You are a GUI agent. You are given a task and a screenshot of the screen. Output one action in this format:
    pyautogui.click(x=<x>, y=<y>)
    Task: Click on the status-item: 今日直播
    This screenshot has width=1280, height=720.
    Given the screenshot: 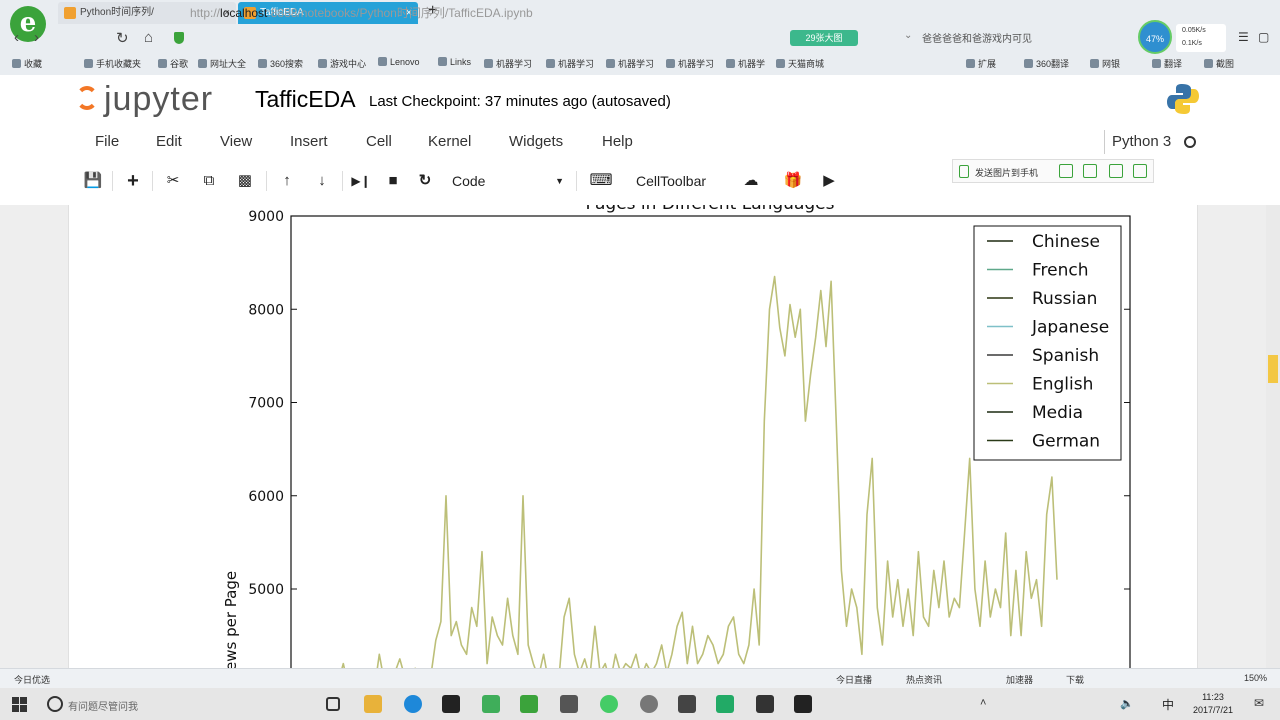 What is the action you would take?
    pyautogui.click(x=854, y=679)
    